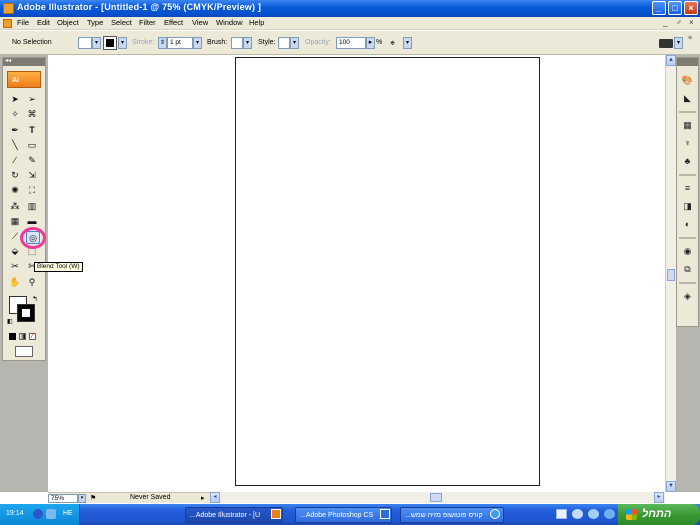 The width and height of the screenshot is (700, 525). Describe the element at coordinates (665, 22) in the screenshot. I see `doc-minimize-button: _` at that location.